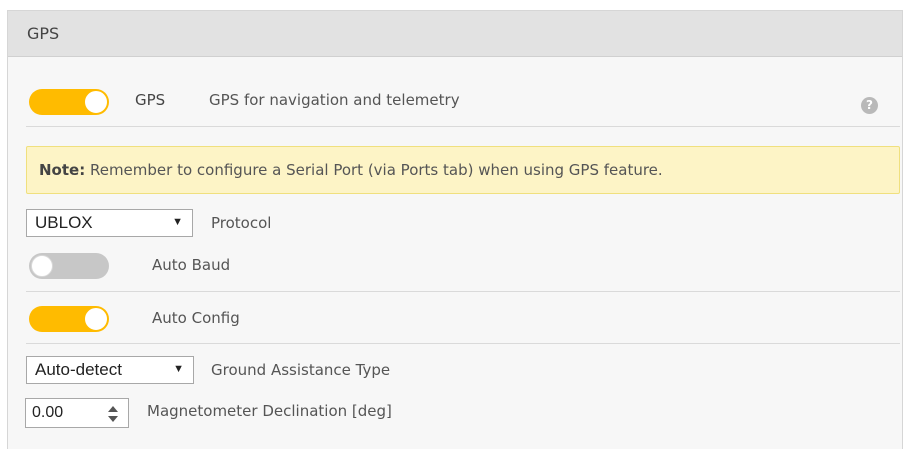  I want to click on gps-feature-name: GPS, so click(150, 100).